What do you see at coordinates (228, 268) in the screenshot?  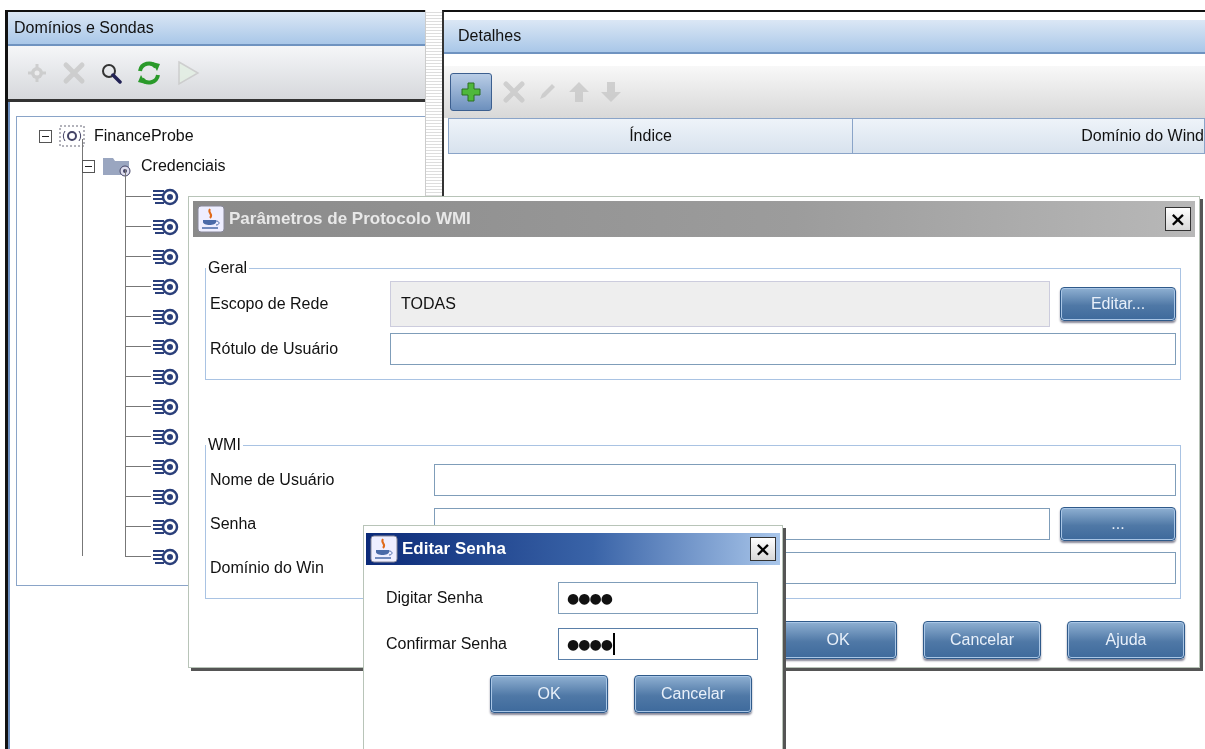 I see `group-title: Geral` at bounding box center [228, 268].